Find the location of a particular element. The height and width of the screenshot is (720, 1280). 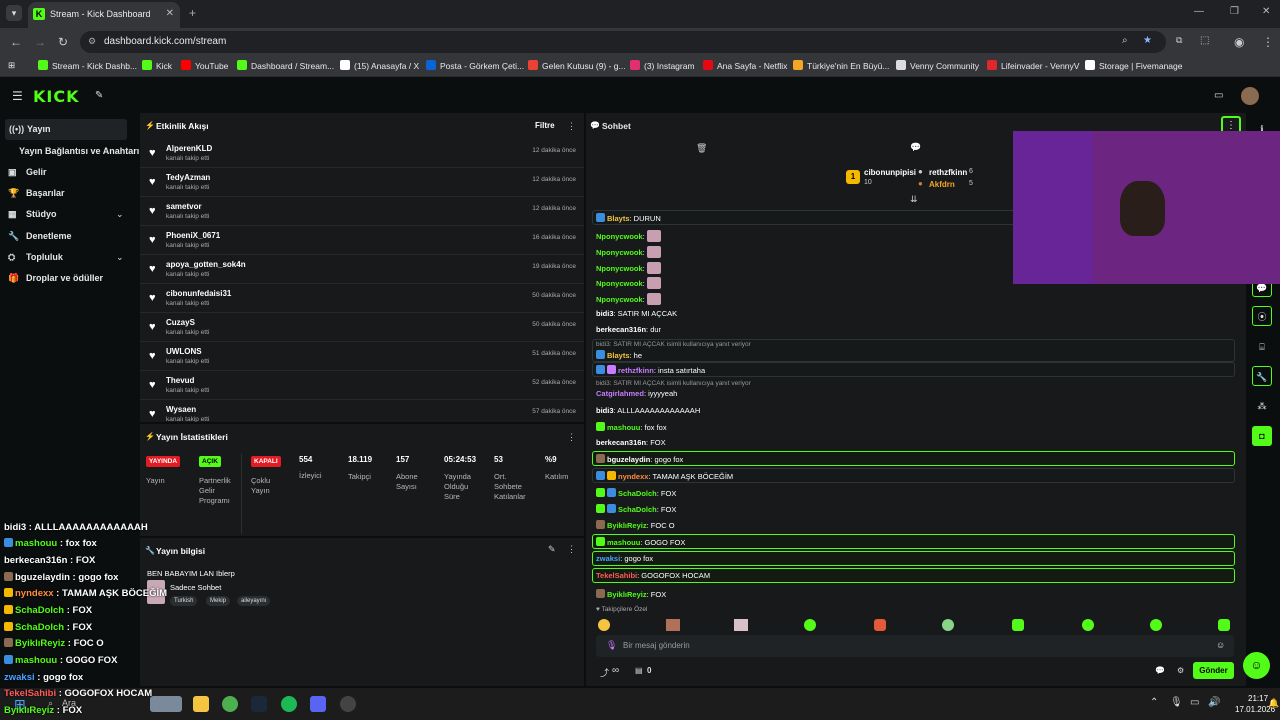

network-icon: ▭ is located at coordinates (1194, 702).